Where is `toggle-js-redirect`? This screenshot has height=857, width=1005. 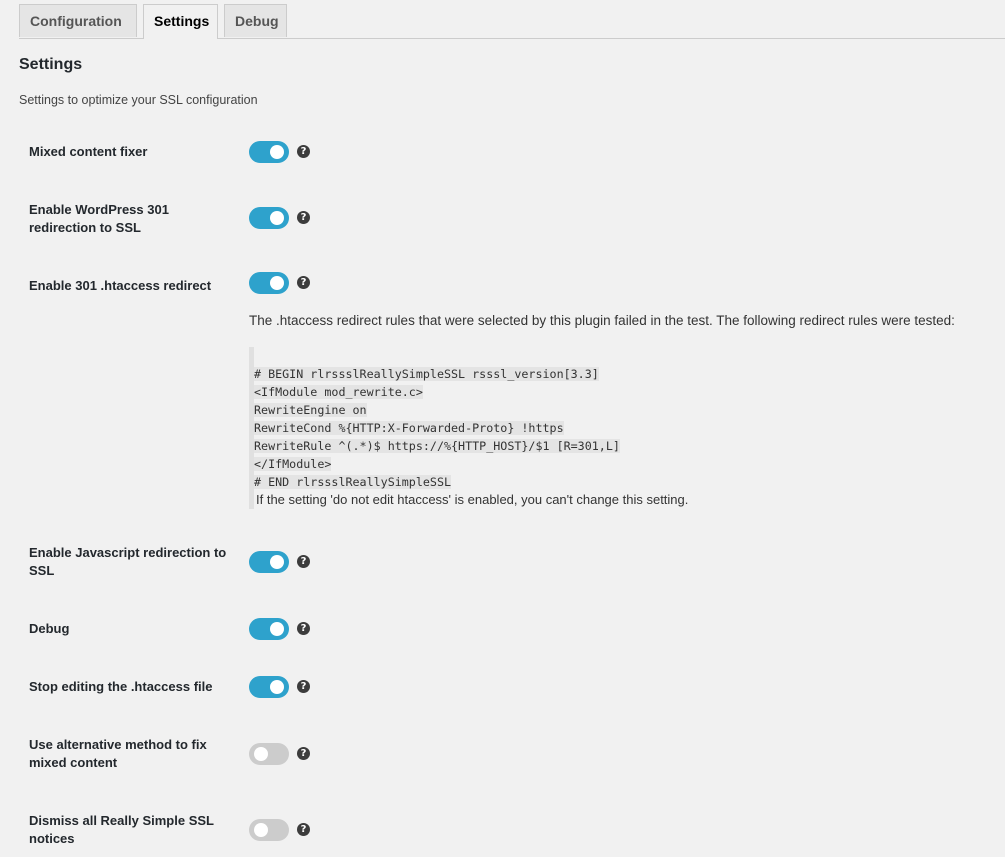
toggle-js-redirect is located at coordinates (269, 562).